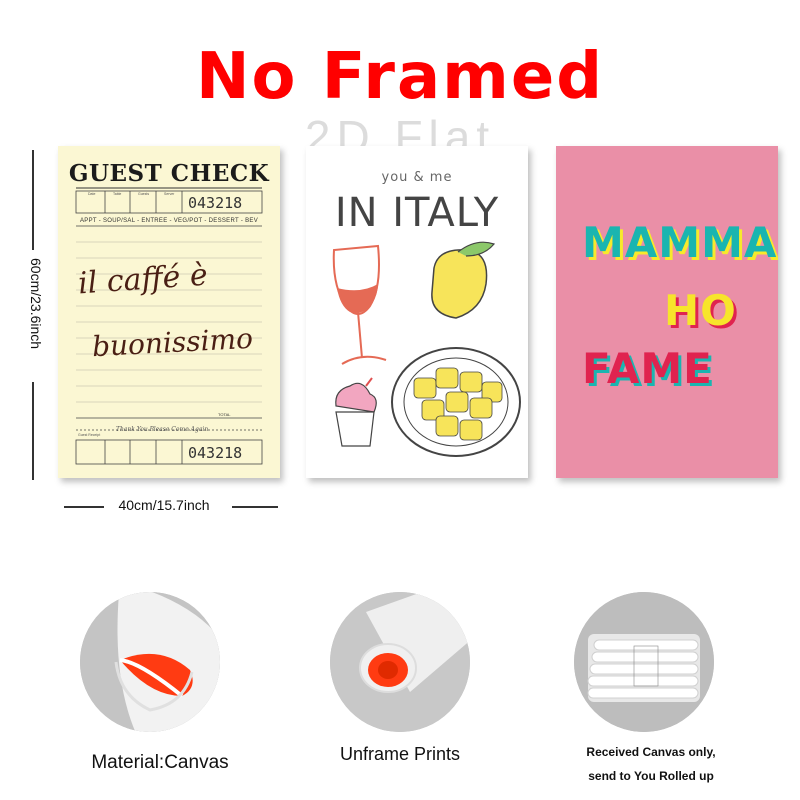 The height and width of the screenshot is (800, 800). I want to click on mamma-line2: HO, so click(700, 310).